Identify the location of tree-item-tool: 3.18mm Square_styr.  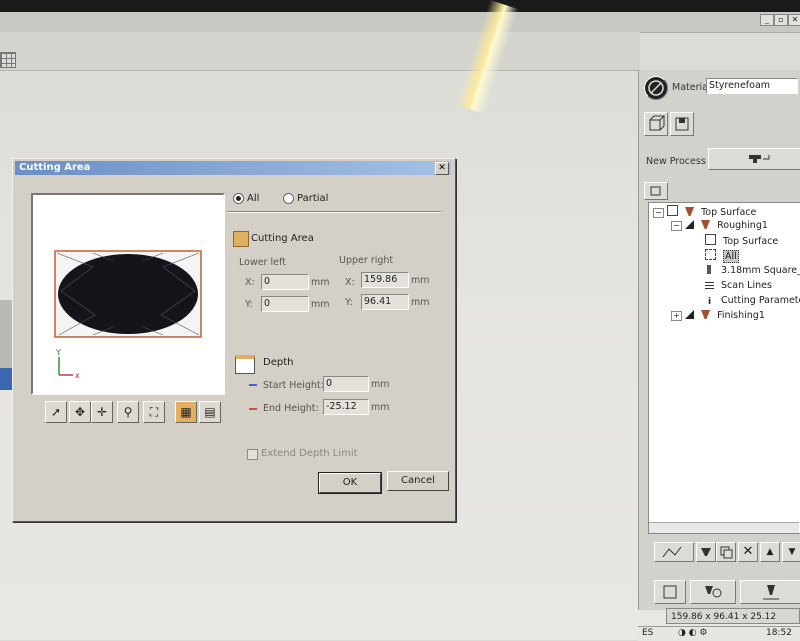
(752, 271).